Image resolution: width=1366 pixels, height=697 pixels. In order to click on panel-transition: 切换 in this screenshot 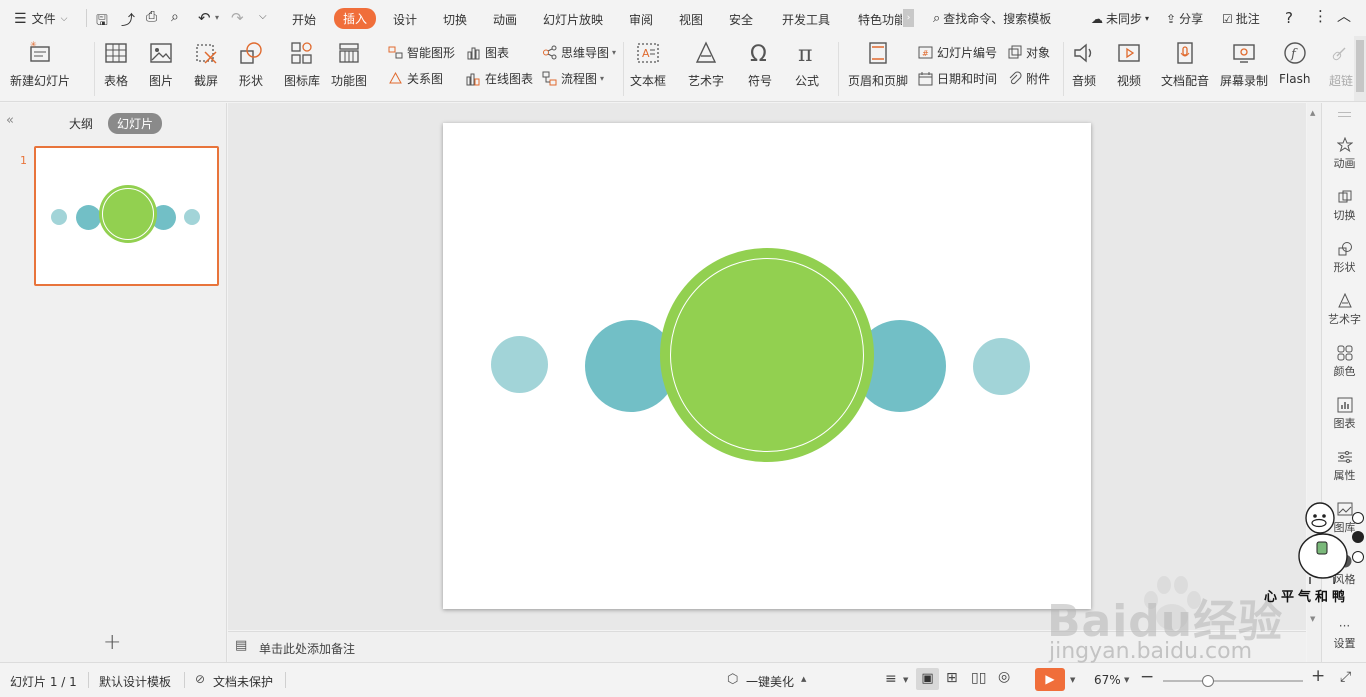, I will do `click(1344, 206)`.